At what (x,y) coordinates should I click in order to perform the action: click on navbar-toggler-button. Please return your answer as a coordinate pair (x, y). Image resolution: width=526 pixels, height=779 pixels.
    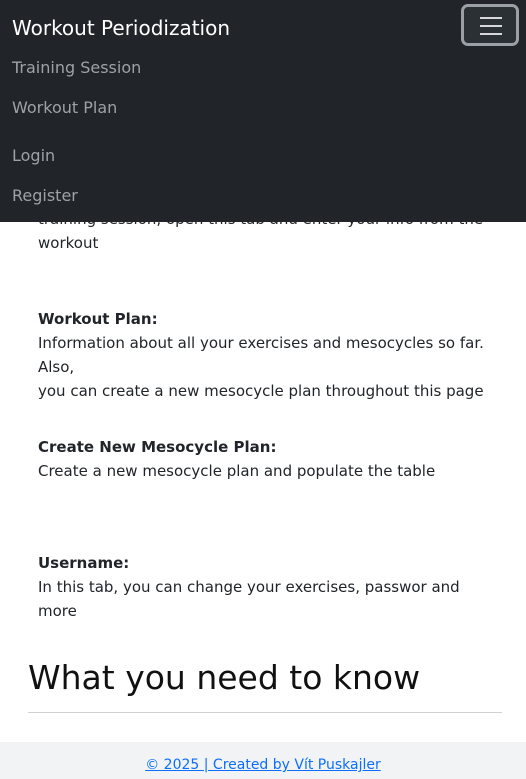
    Looking at the image, I should click on (490, 25).